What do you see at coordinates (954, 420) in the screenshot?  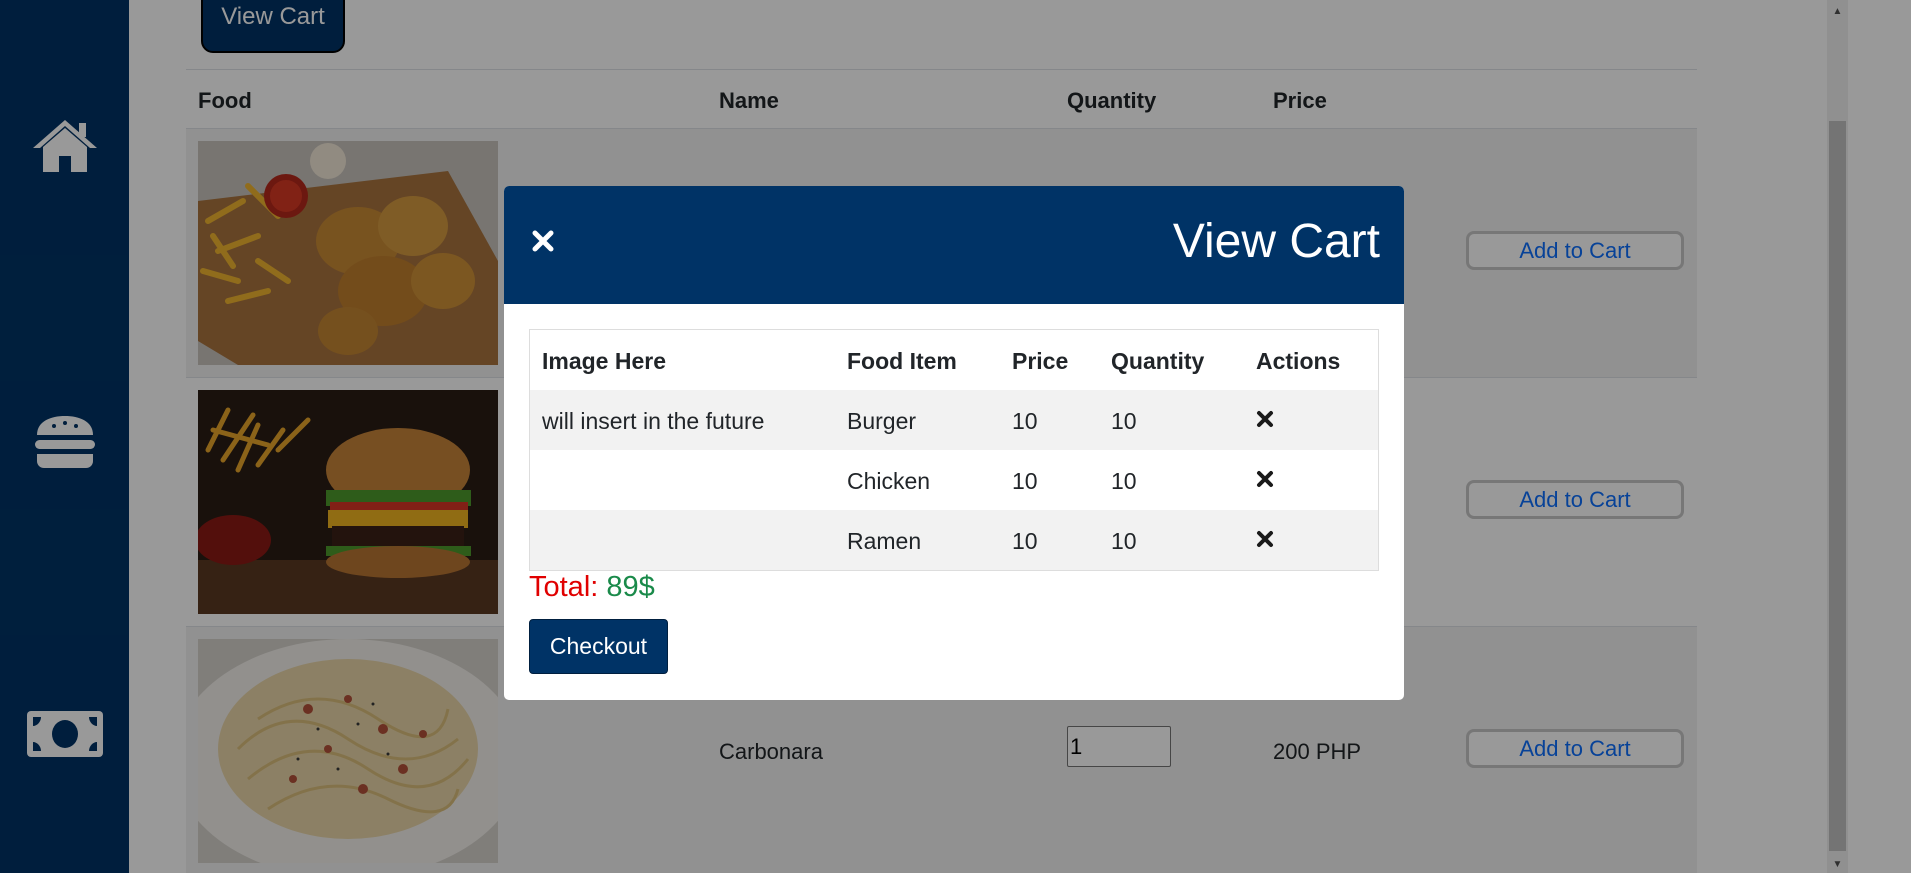 I see `table-row: will insert in the future Burger 10 10` at bounding box center [954, 420].